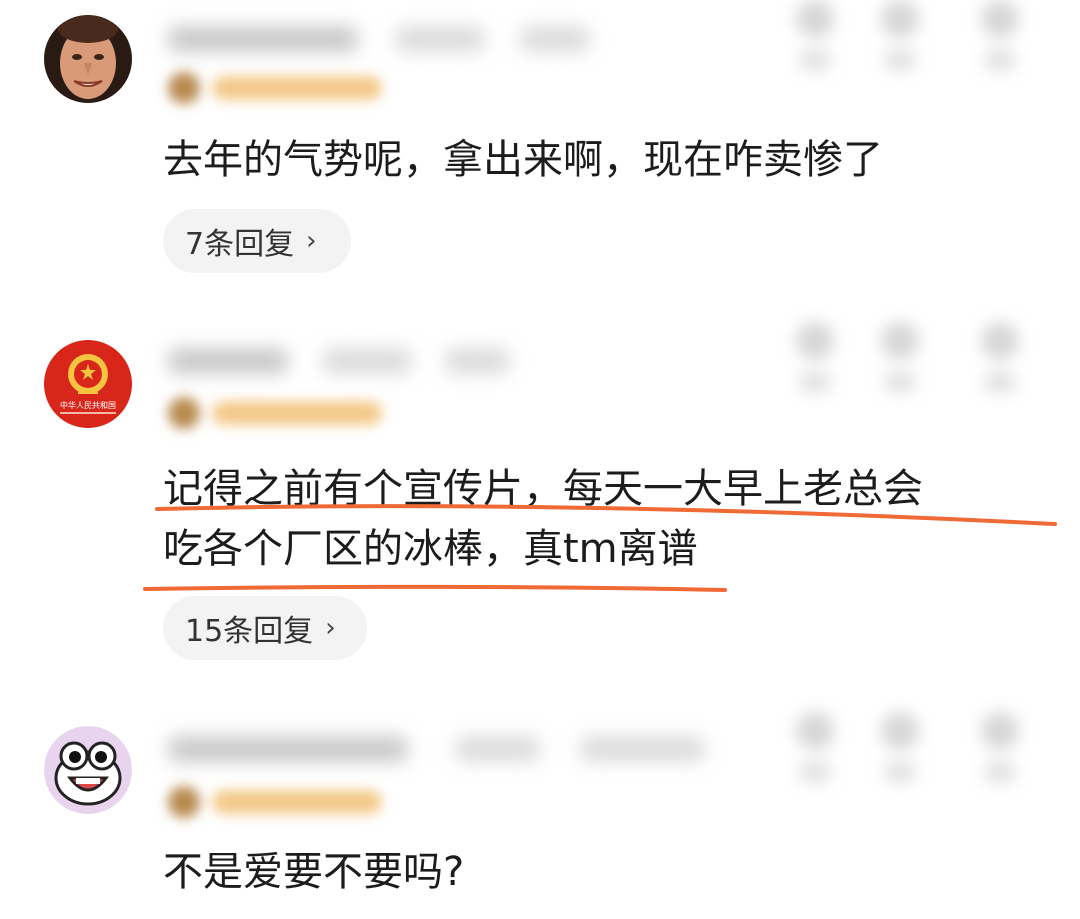 Image resolution: width=1080 pixels, height=919 pixels. I want to click on user-avatar: 中华人民共和国, so click(88, 384).